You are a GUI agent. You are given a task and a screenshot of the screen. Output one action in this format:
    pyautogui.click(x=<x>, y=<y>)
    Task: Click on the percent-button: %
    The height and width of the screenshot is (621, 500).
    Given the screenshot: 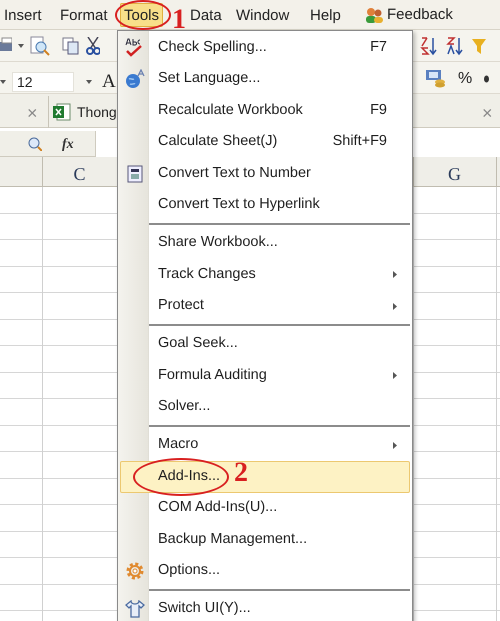 What is the action you would take?
    pyautogui.click(x=465, y=79)
    